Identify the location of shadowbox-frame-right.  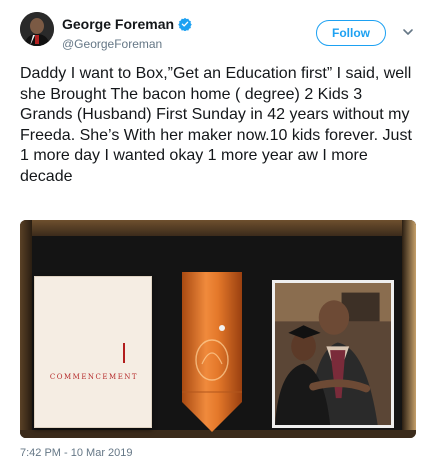
(409, 329).